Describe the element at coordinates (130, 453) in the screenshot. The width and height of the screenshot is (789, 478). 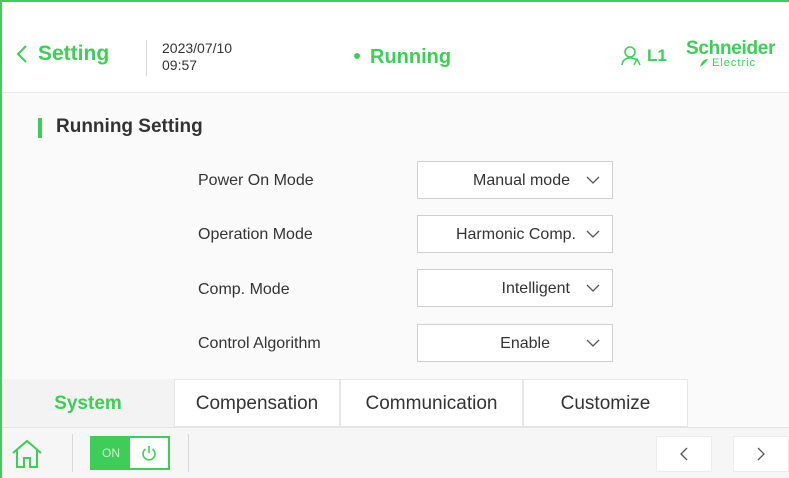
I see `power-toggle: ON` at that location.